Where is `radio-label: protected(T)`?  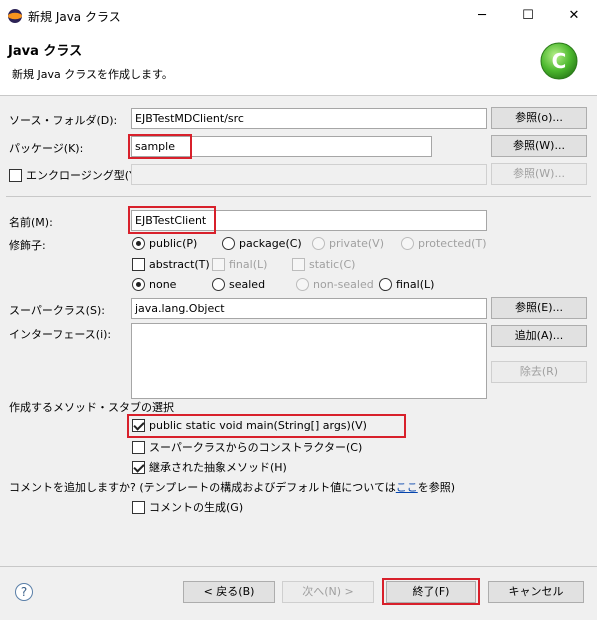 radio-label: protected(T) is located at coordinates (452, 243).